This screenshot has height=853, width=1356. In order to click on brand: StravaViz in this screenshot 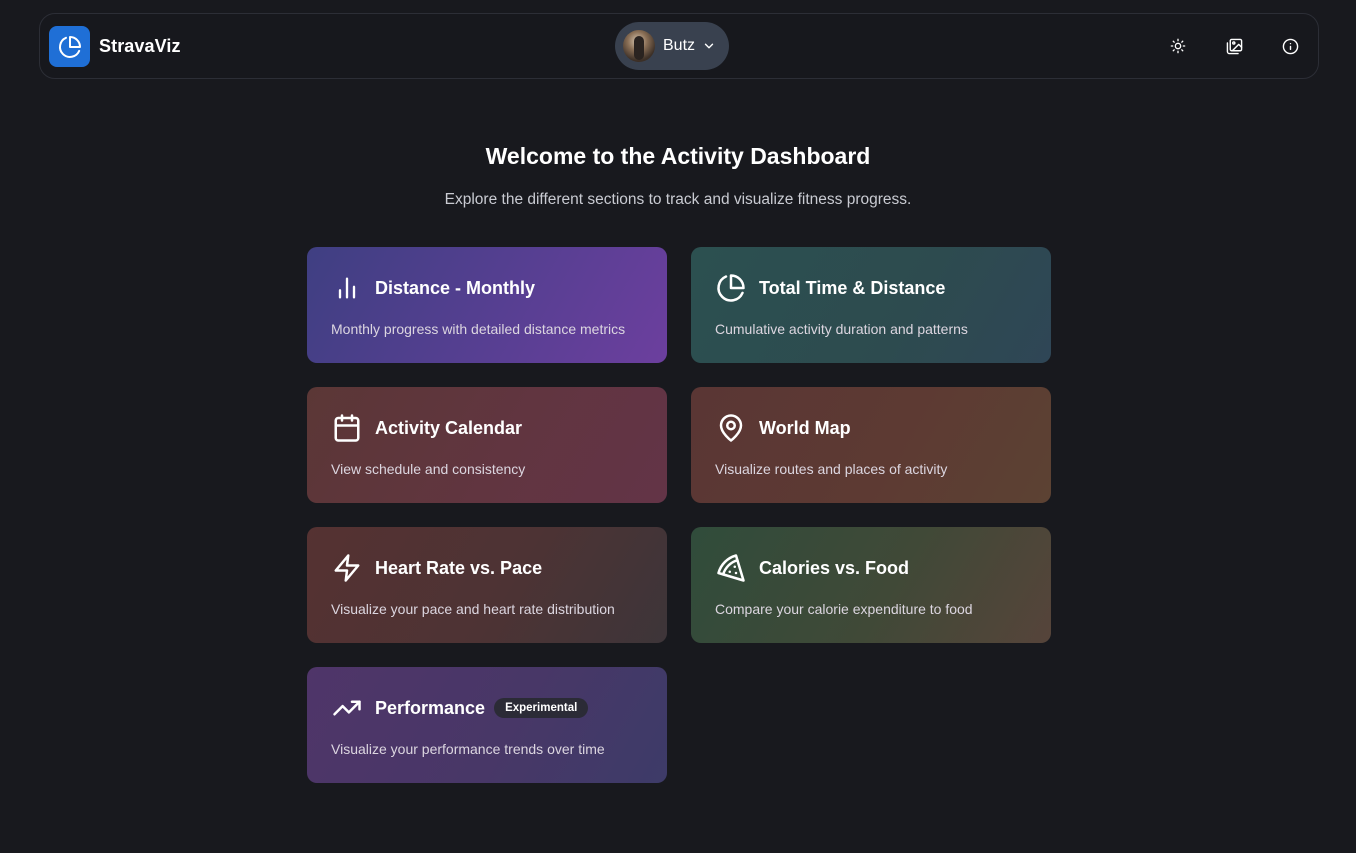, I will do `click(115, 46)`.